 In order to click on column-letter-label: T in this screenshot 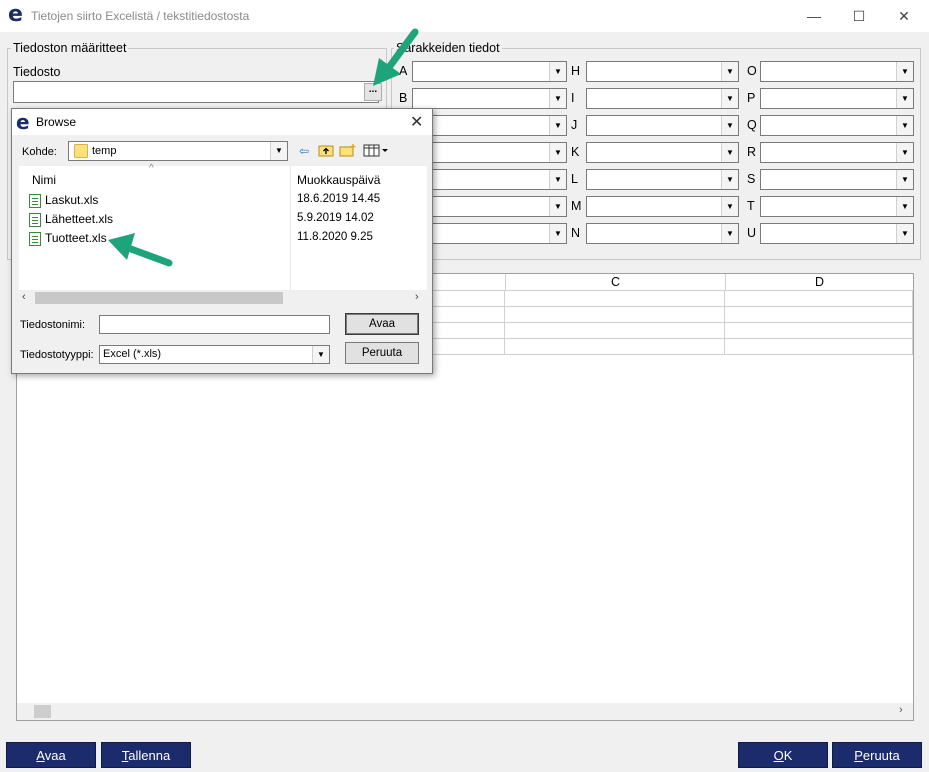, I will do `click(751, 206)`.